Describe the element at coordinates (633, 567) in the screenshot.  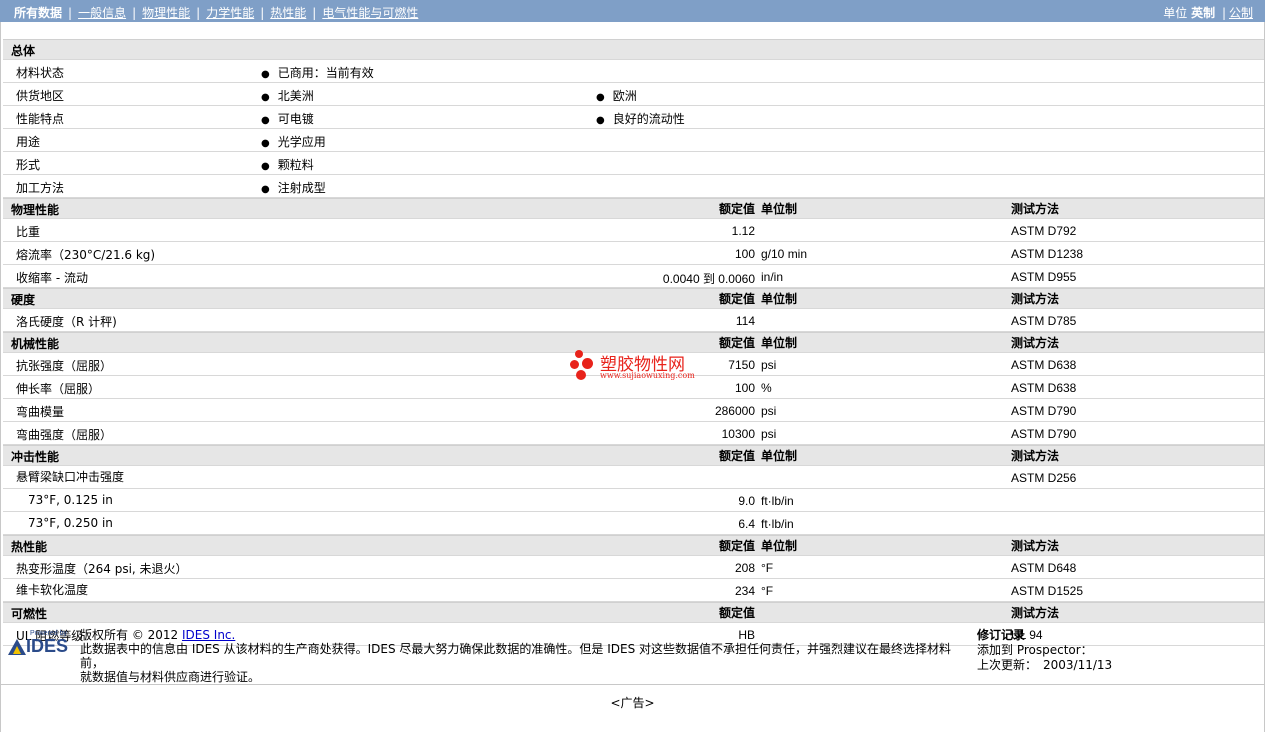
I see `table-row: 热变形温度（264 psi, 未退火） 208 °F ASTM D648` at that location.